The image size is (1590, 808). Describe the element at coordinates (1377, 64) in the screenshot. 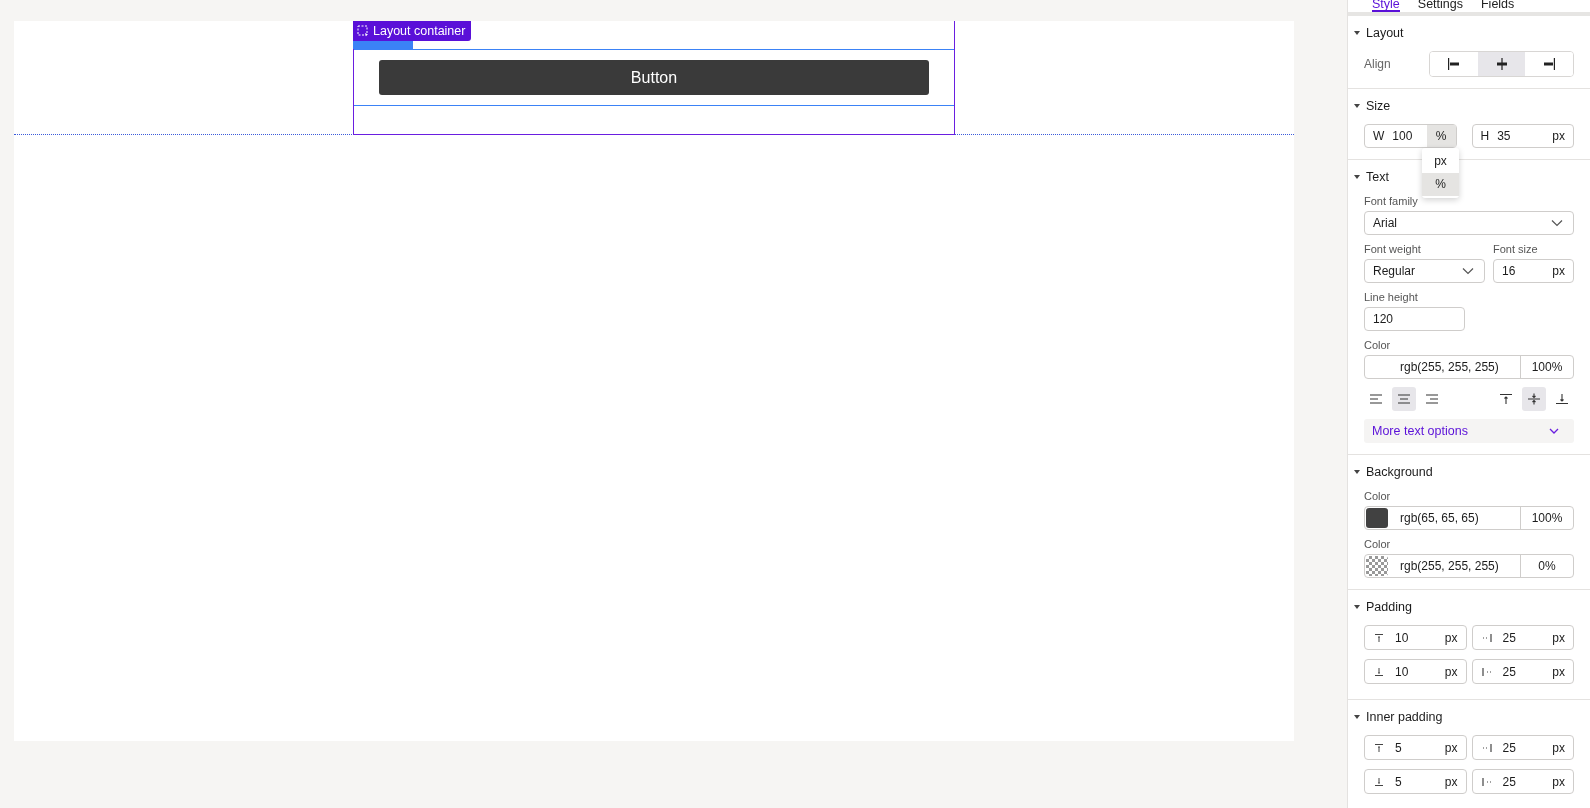

I see `align-label: Align` at that location.